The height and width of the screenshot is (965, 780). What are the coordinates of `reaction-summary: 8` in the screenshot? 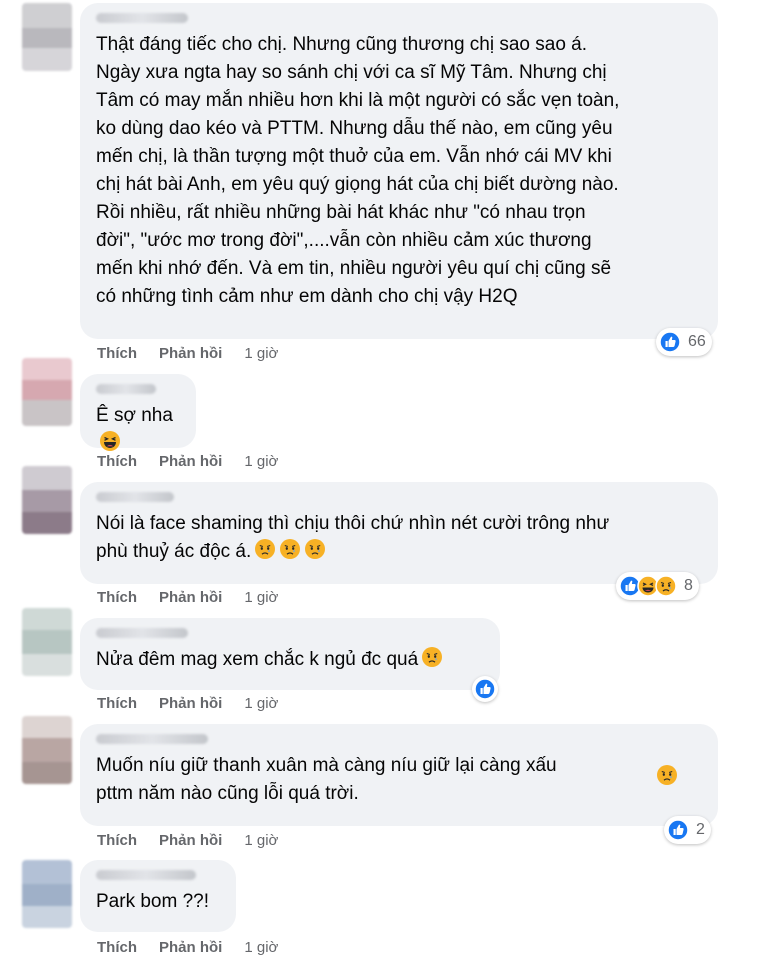 It's located at (657, 586).